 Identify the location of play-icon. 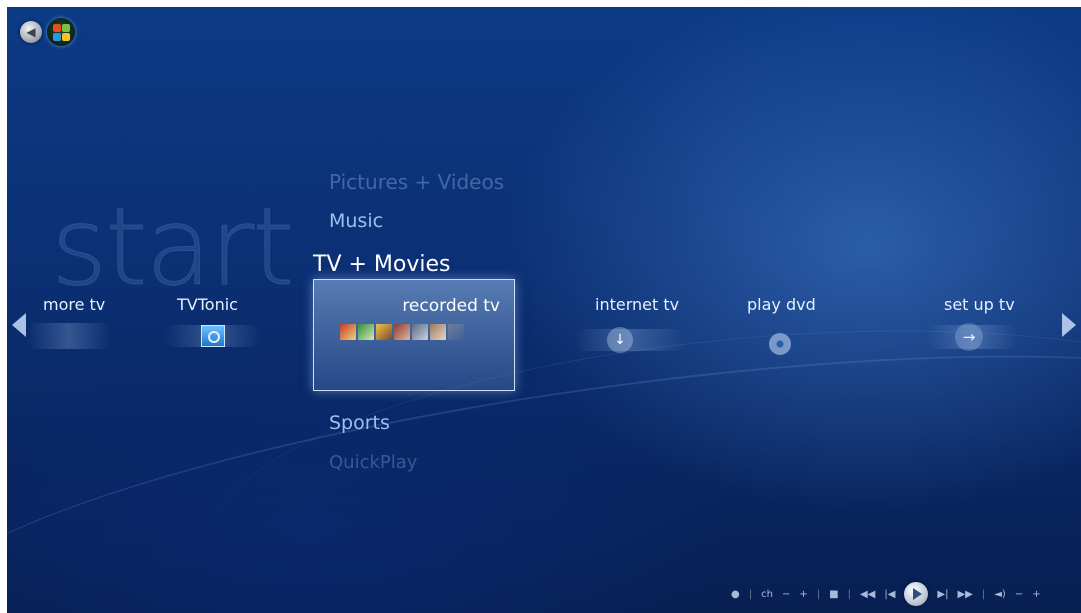
(916, 594).